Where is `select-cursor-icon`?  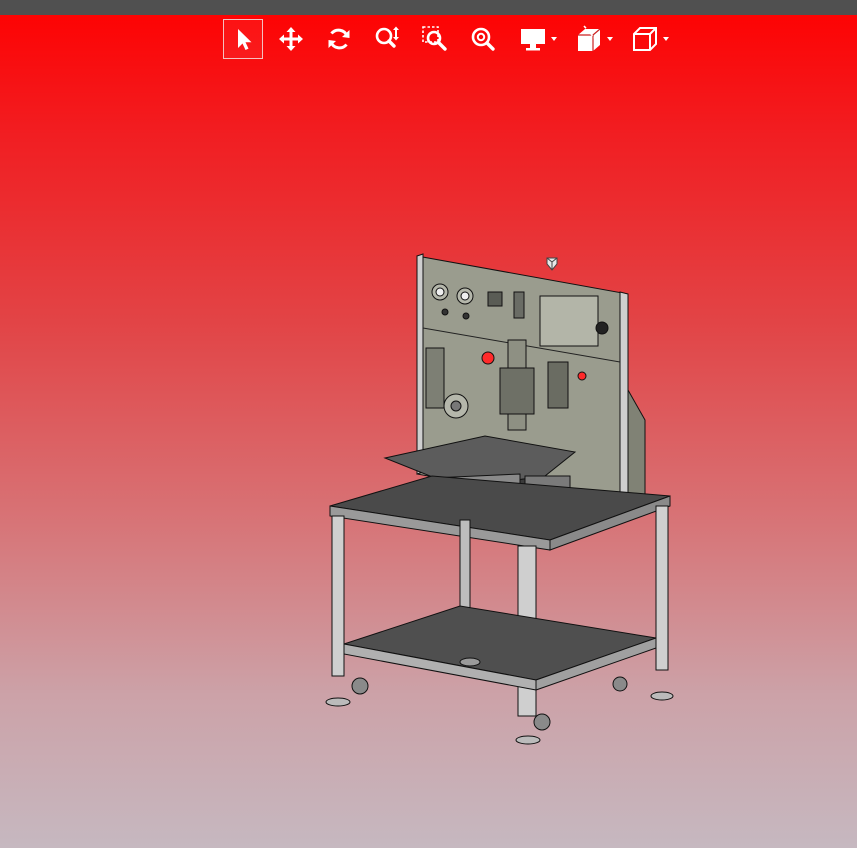
select-cursor-icon is located at coordinates (245, 39).